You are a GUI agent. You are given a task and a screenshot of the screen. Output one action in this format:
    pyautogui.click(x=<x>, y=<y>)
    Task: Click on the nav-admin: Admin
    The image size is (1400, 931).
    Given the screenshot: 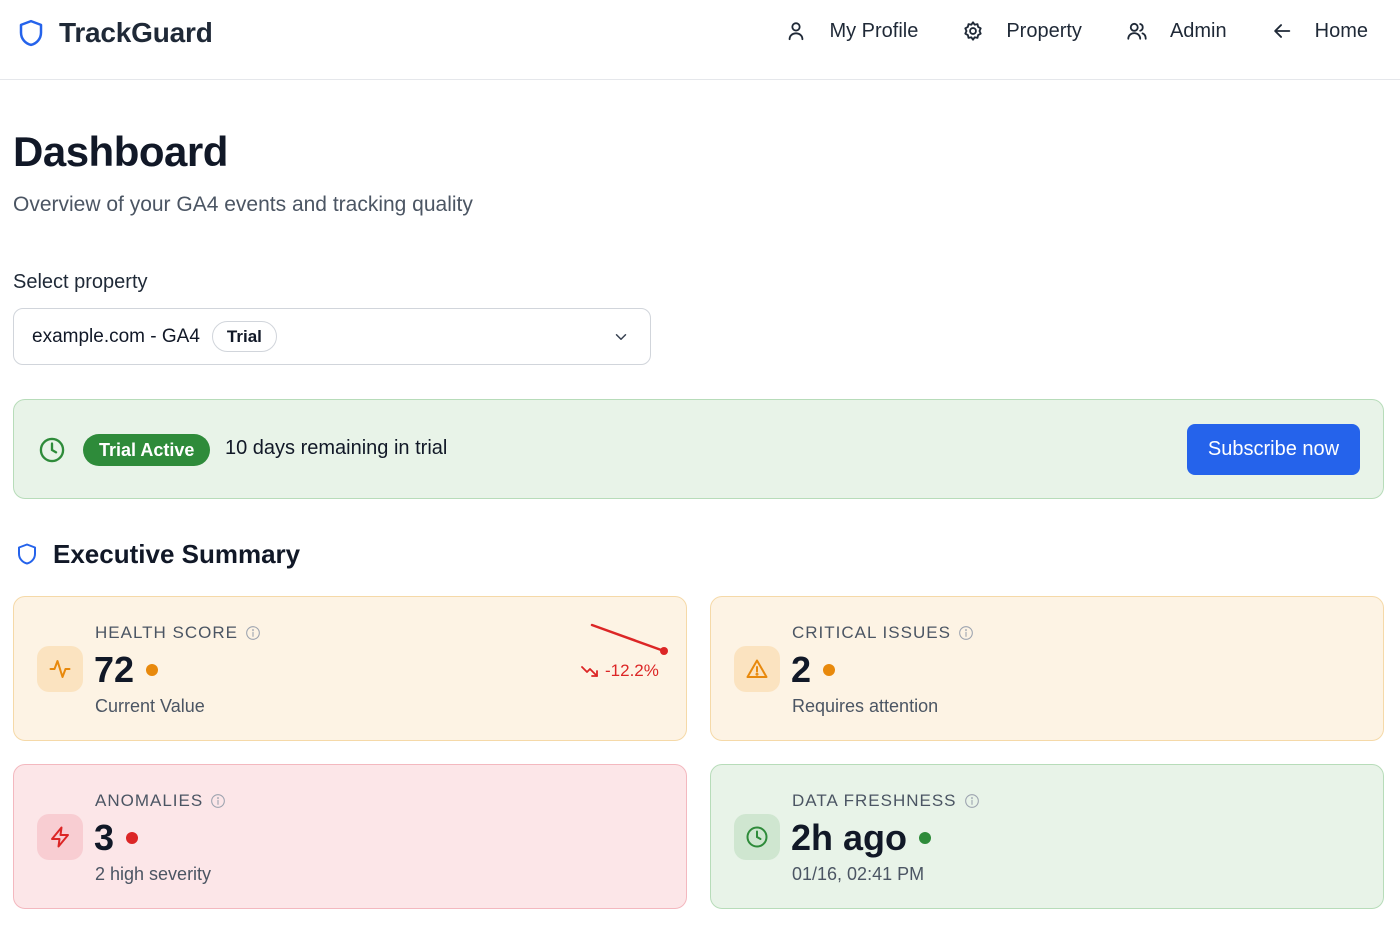 What is the action you would take?
    pyautogui.click(x=1176, y=31)
    